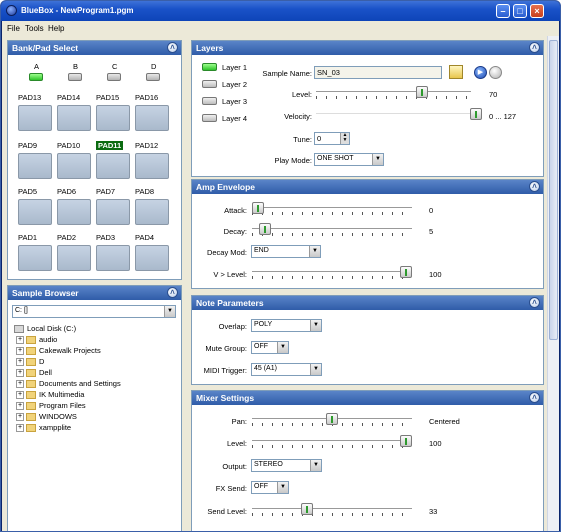  Describe the element at coordinates (393, 92) in the screenshot. I see `layer-level-slider` at that location.